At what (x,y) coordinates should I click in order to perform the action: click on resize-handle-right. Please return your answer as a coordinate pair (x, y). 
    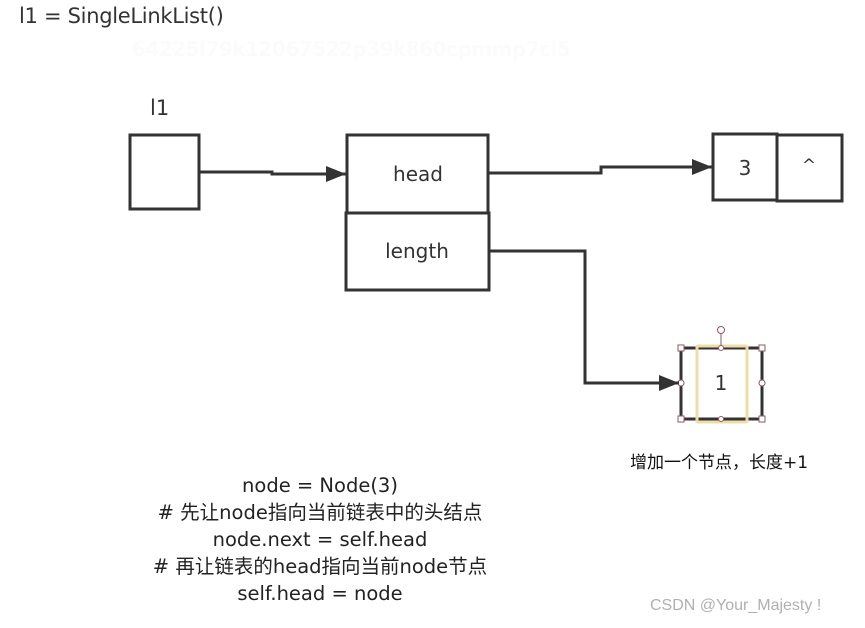
    Looking at the image, I should click on (762, 383).